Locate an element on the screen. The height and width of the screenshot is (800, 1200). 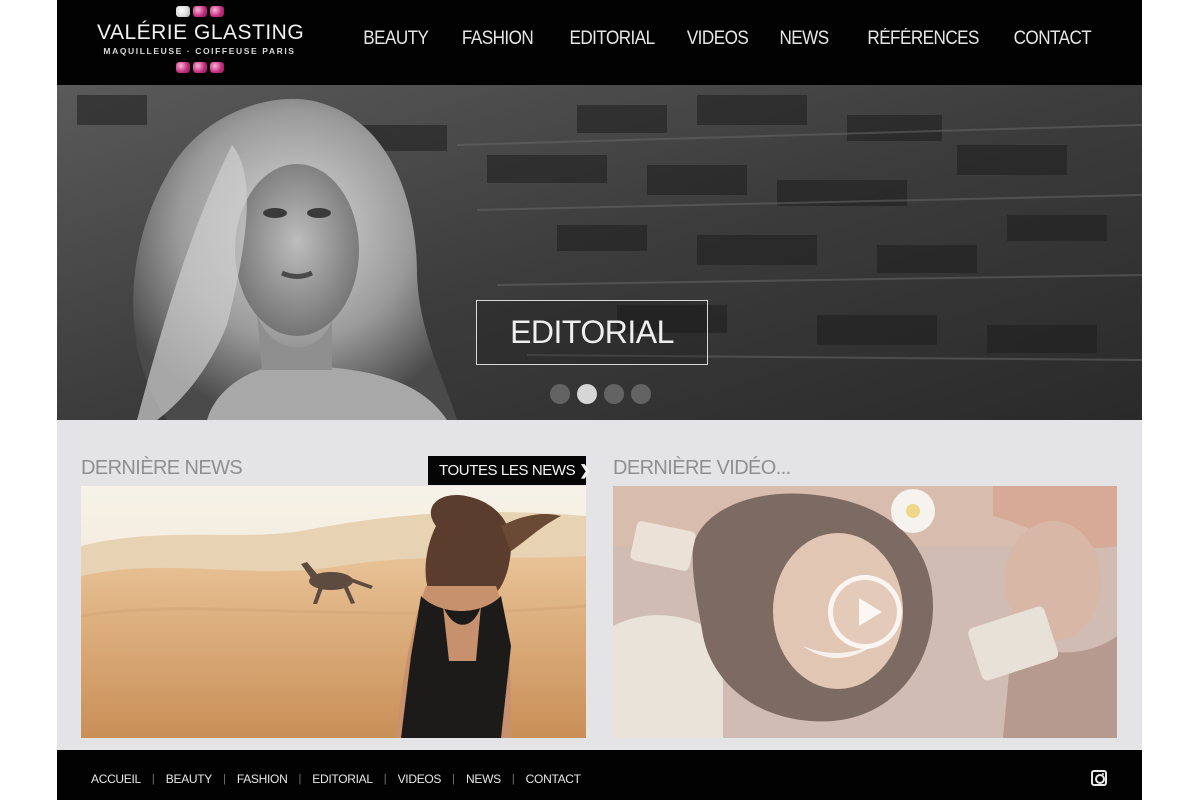
footer-link-contact: CONTACT is located at coordinates (553, 779).